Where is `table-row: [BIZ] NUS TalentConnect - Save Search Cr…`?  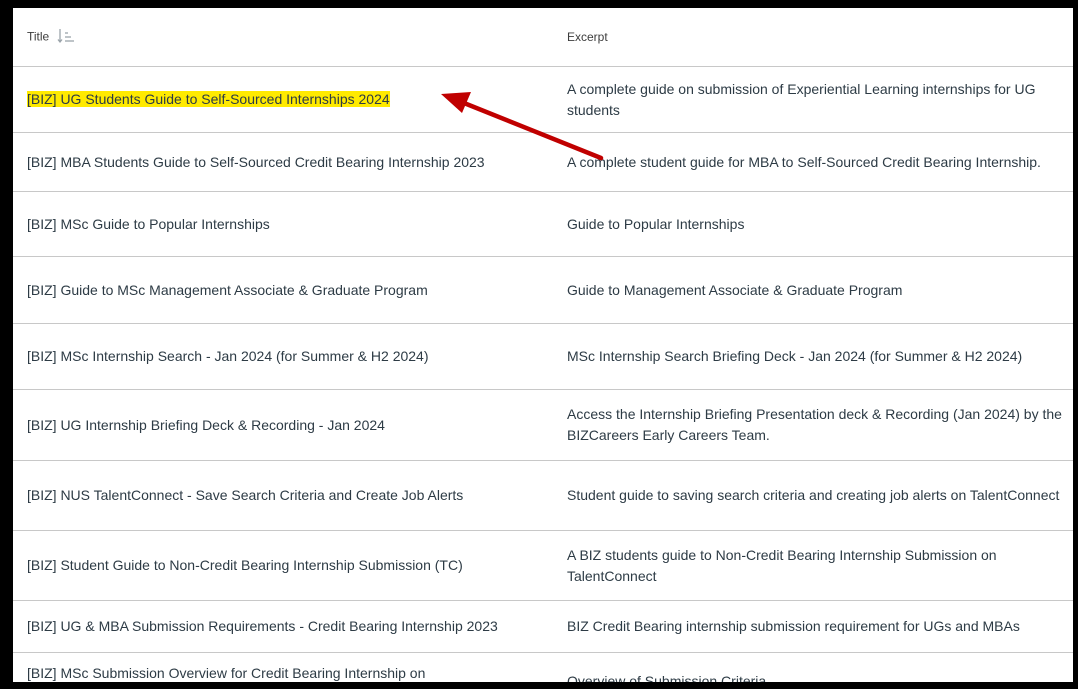
table-row: [BIZ] NUS TalentConnect - Save Search Cr… is located at coordinates (543, 495).